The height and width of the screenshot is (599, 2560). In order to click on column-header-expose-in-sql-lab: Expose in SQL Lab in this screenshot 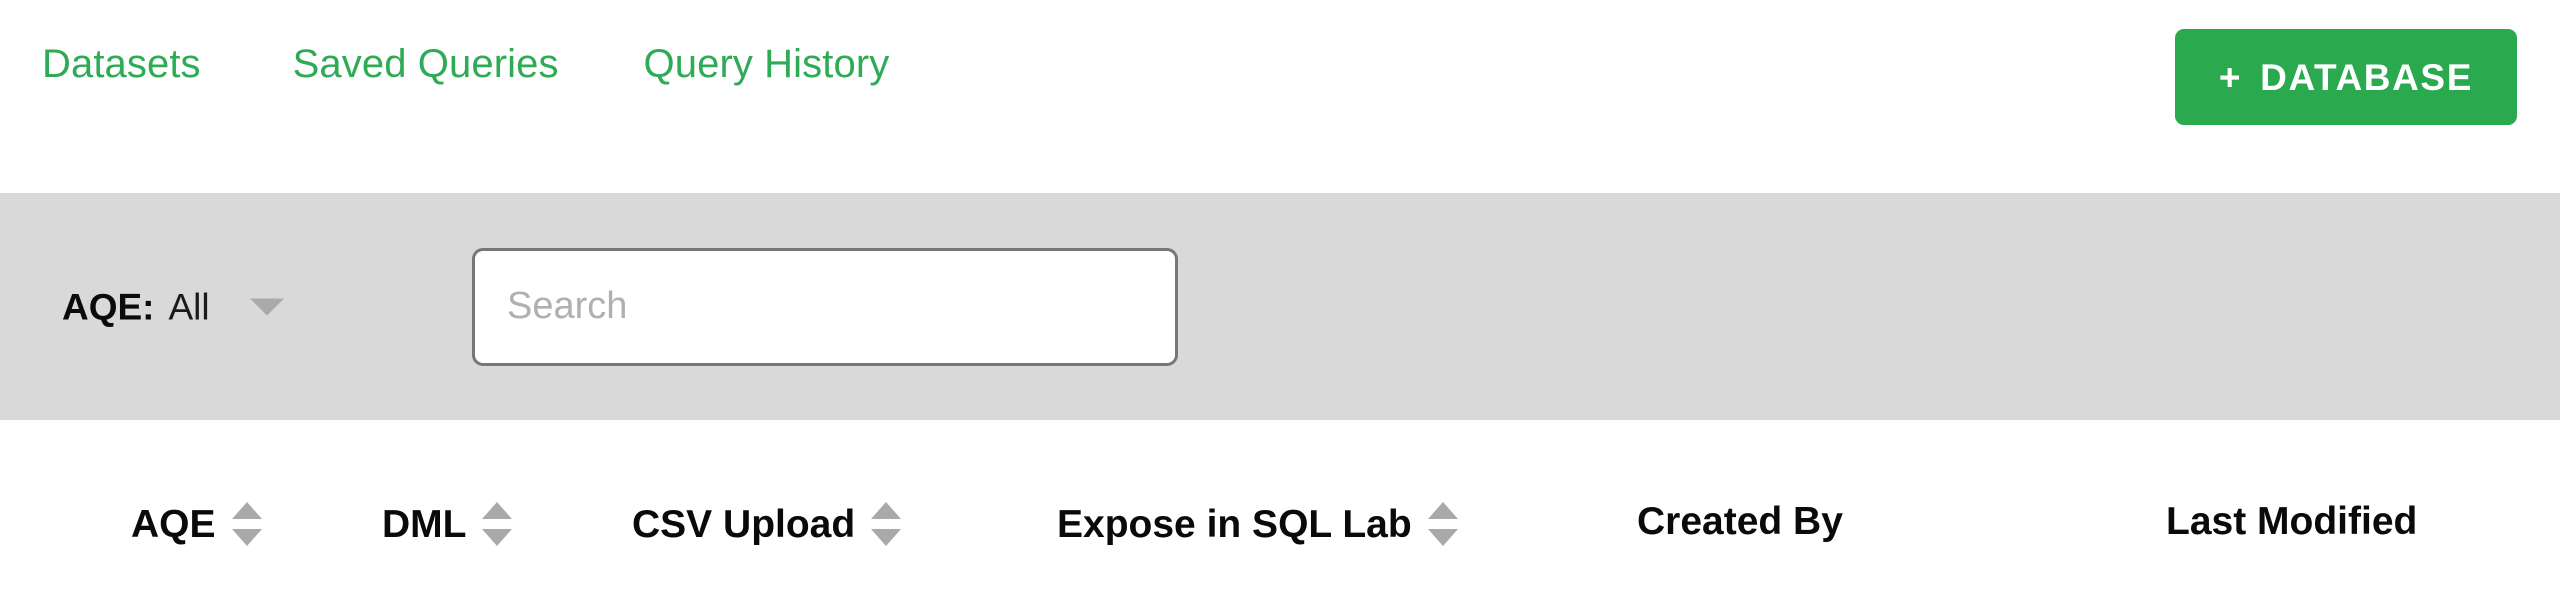, I will do `click(1257, 524)`.